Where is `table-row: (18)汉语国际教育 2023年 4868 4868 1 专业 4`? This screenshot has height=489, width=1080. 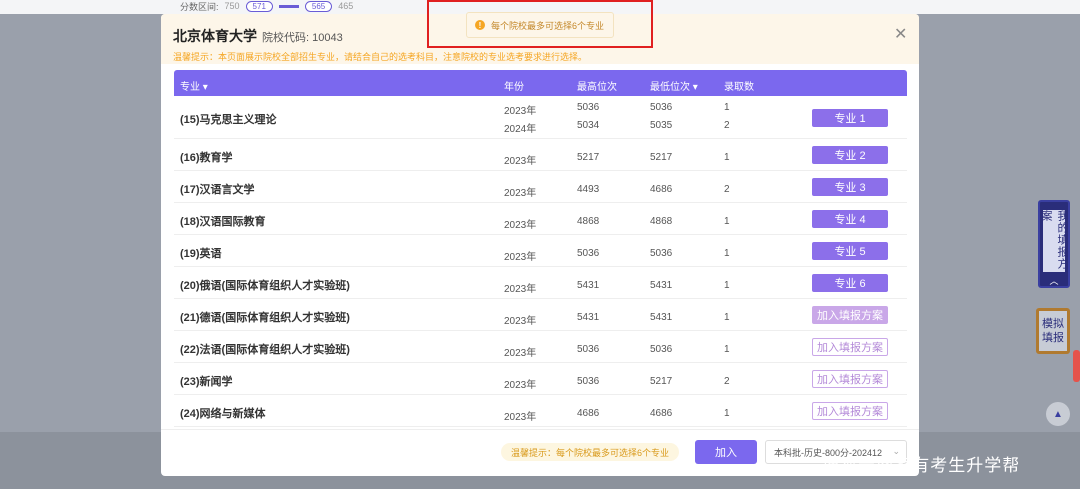
table-row: (18)汉语国际教育 2023年 4868 4868 1 专业 4 is located at coordinates (540, 219).